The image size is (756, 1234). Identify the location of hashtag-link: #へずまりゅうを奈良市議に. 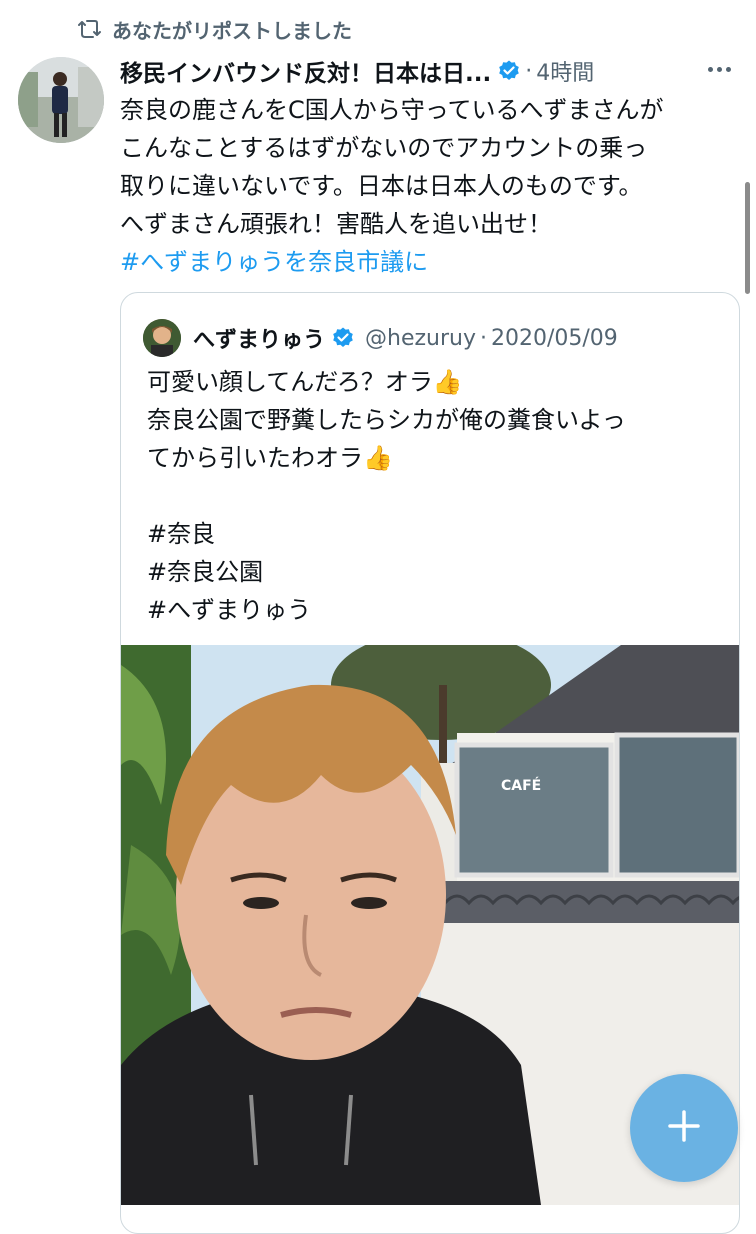
(425, 262).